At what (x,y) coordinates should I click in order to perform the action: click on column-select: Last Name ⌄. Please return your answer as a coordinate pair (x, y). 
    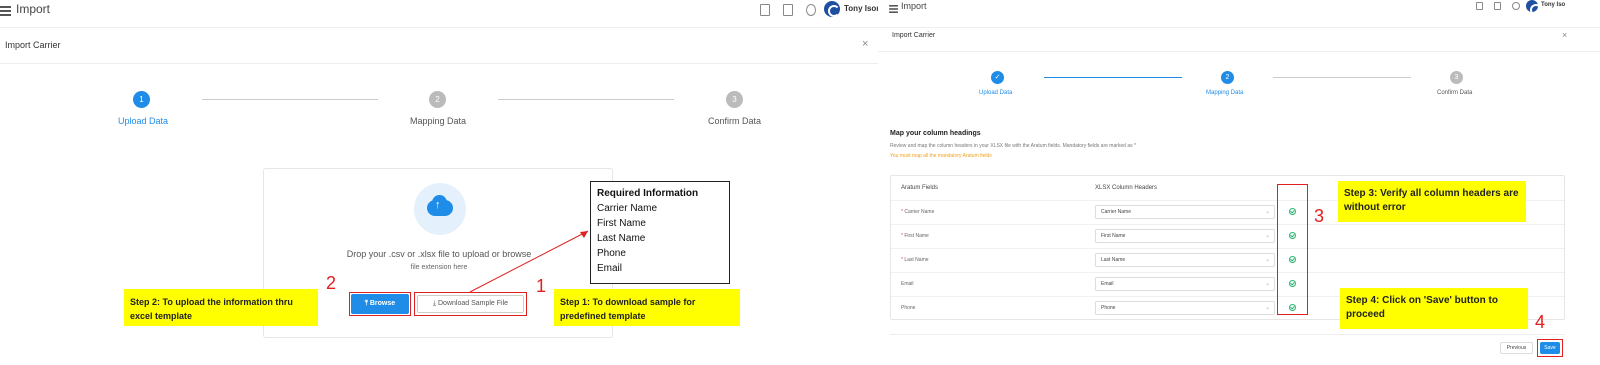
    Looking at the image, I should click on (1185, 260).